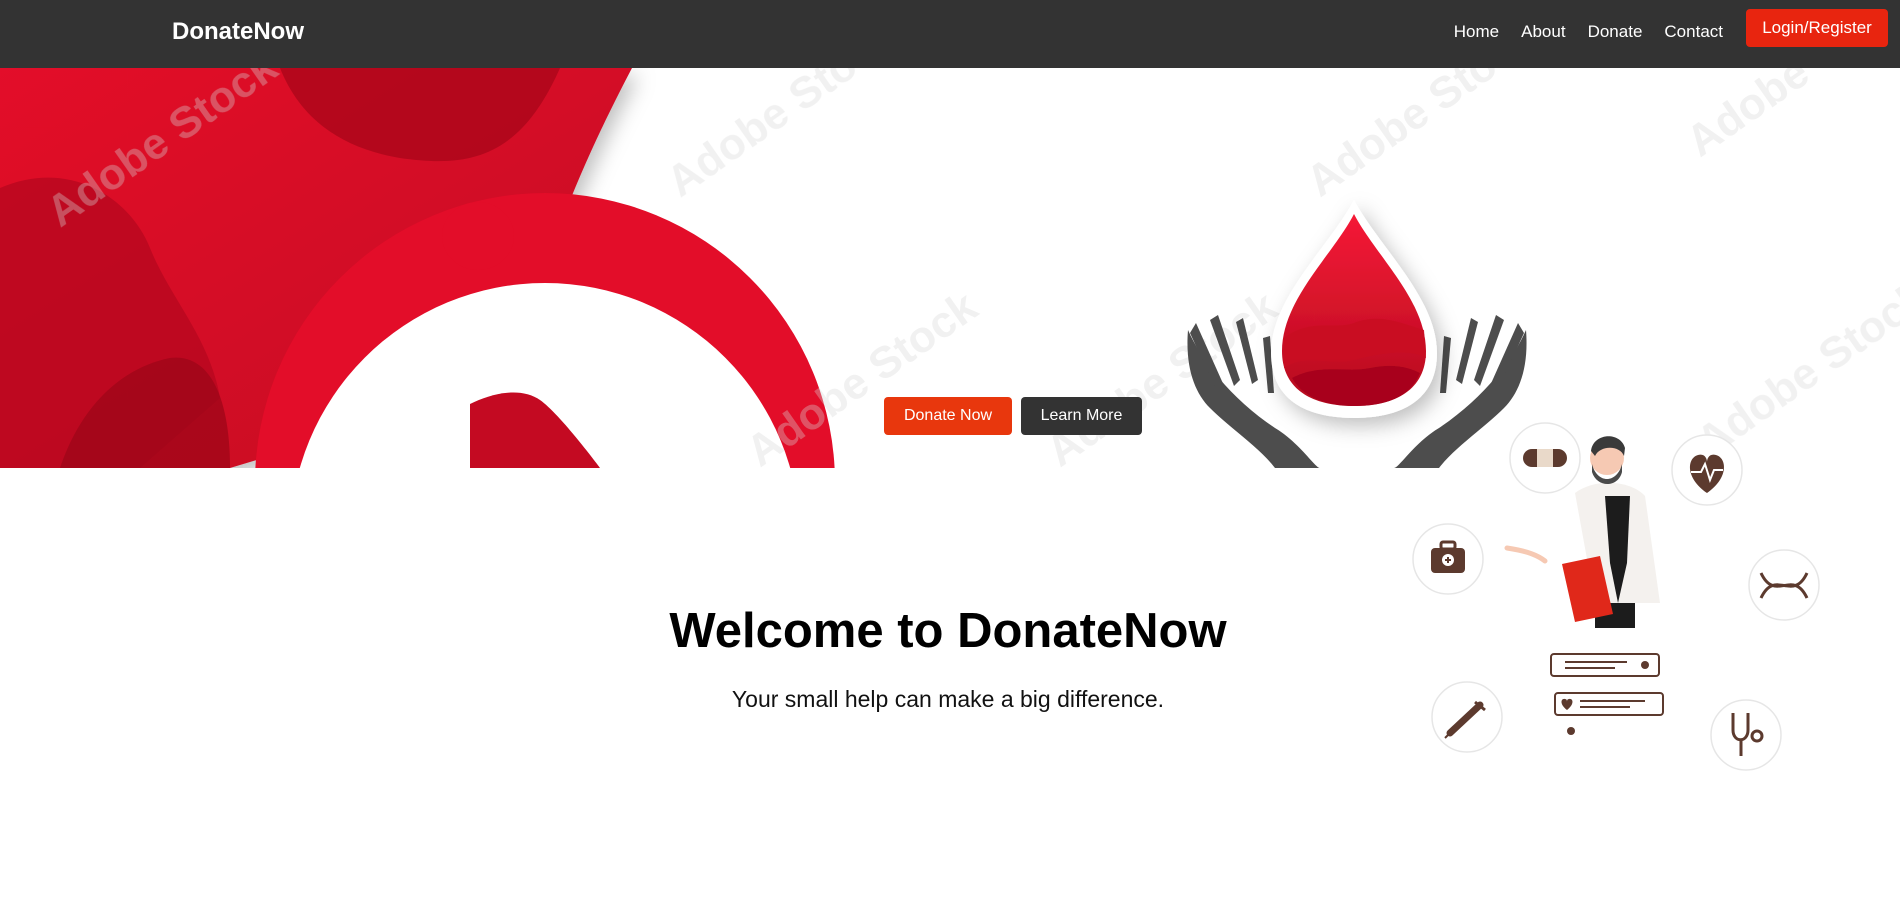  I want to click on donate-now-button: Donate Now, so click(948, 416).